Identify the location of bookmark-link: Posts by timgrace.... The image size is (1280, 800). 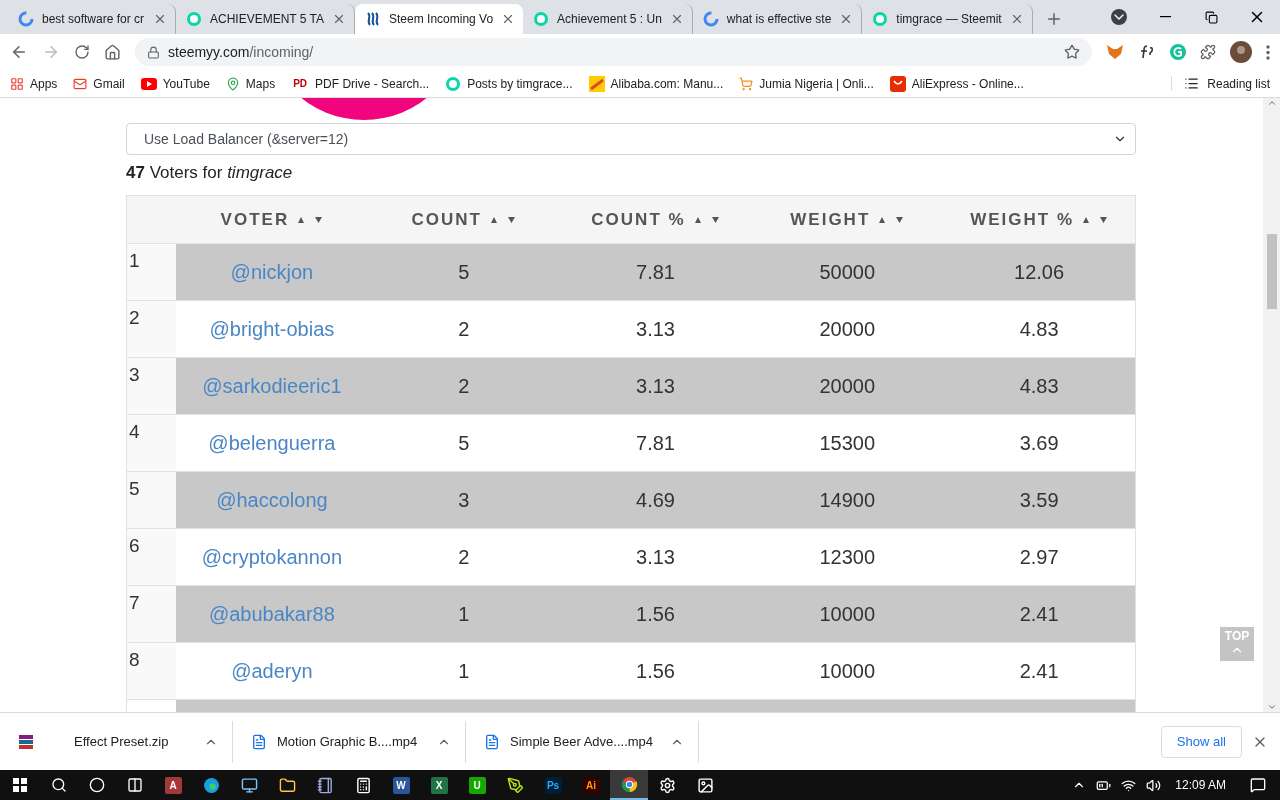
(509, 83).